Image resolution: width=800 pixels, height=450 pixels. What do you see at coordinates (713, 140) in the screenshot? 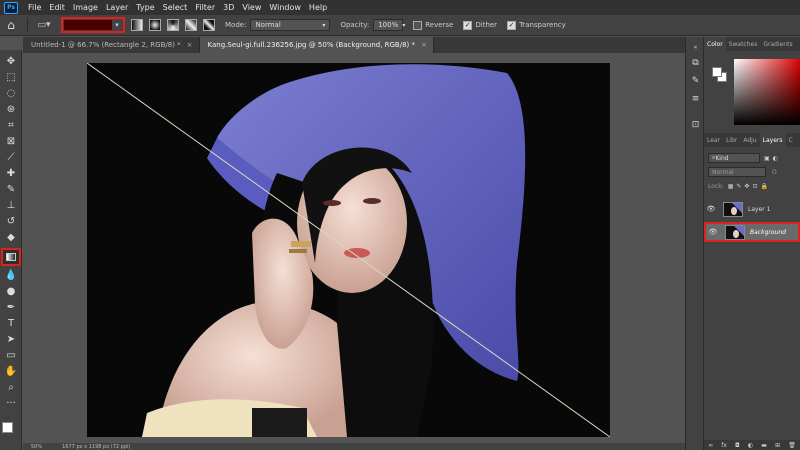
I see `tab-learn: Lear` at bounding box center [713, 140].